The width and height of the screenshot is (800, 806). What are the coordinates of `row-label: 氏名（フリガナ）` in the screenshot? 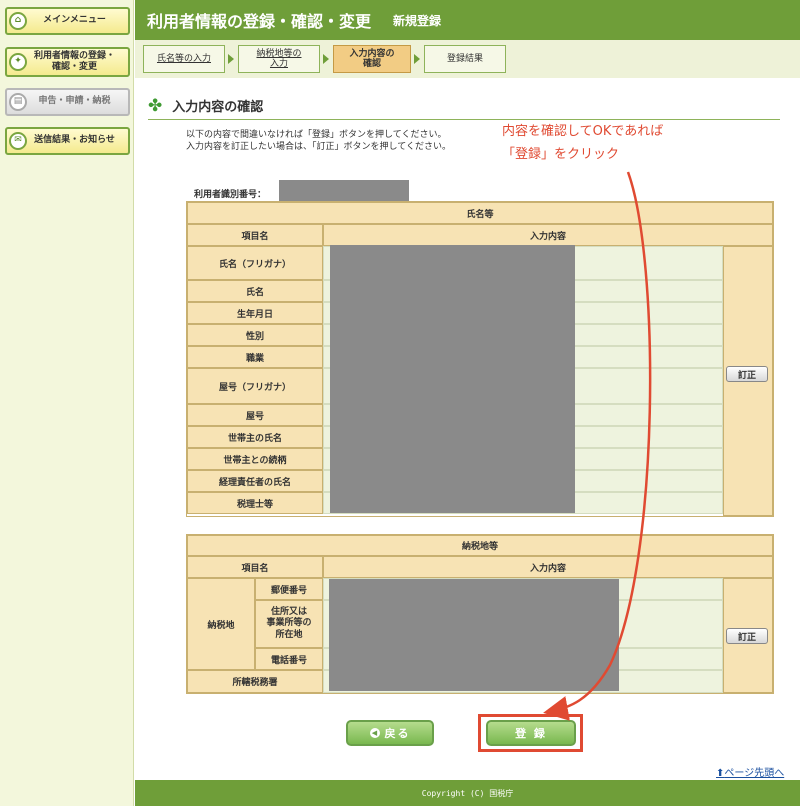 It's located at (255, 263).